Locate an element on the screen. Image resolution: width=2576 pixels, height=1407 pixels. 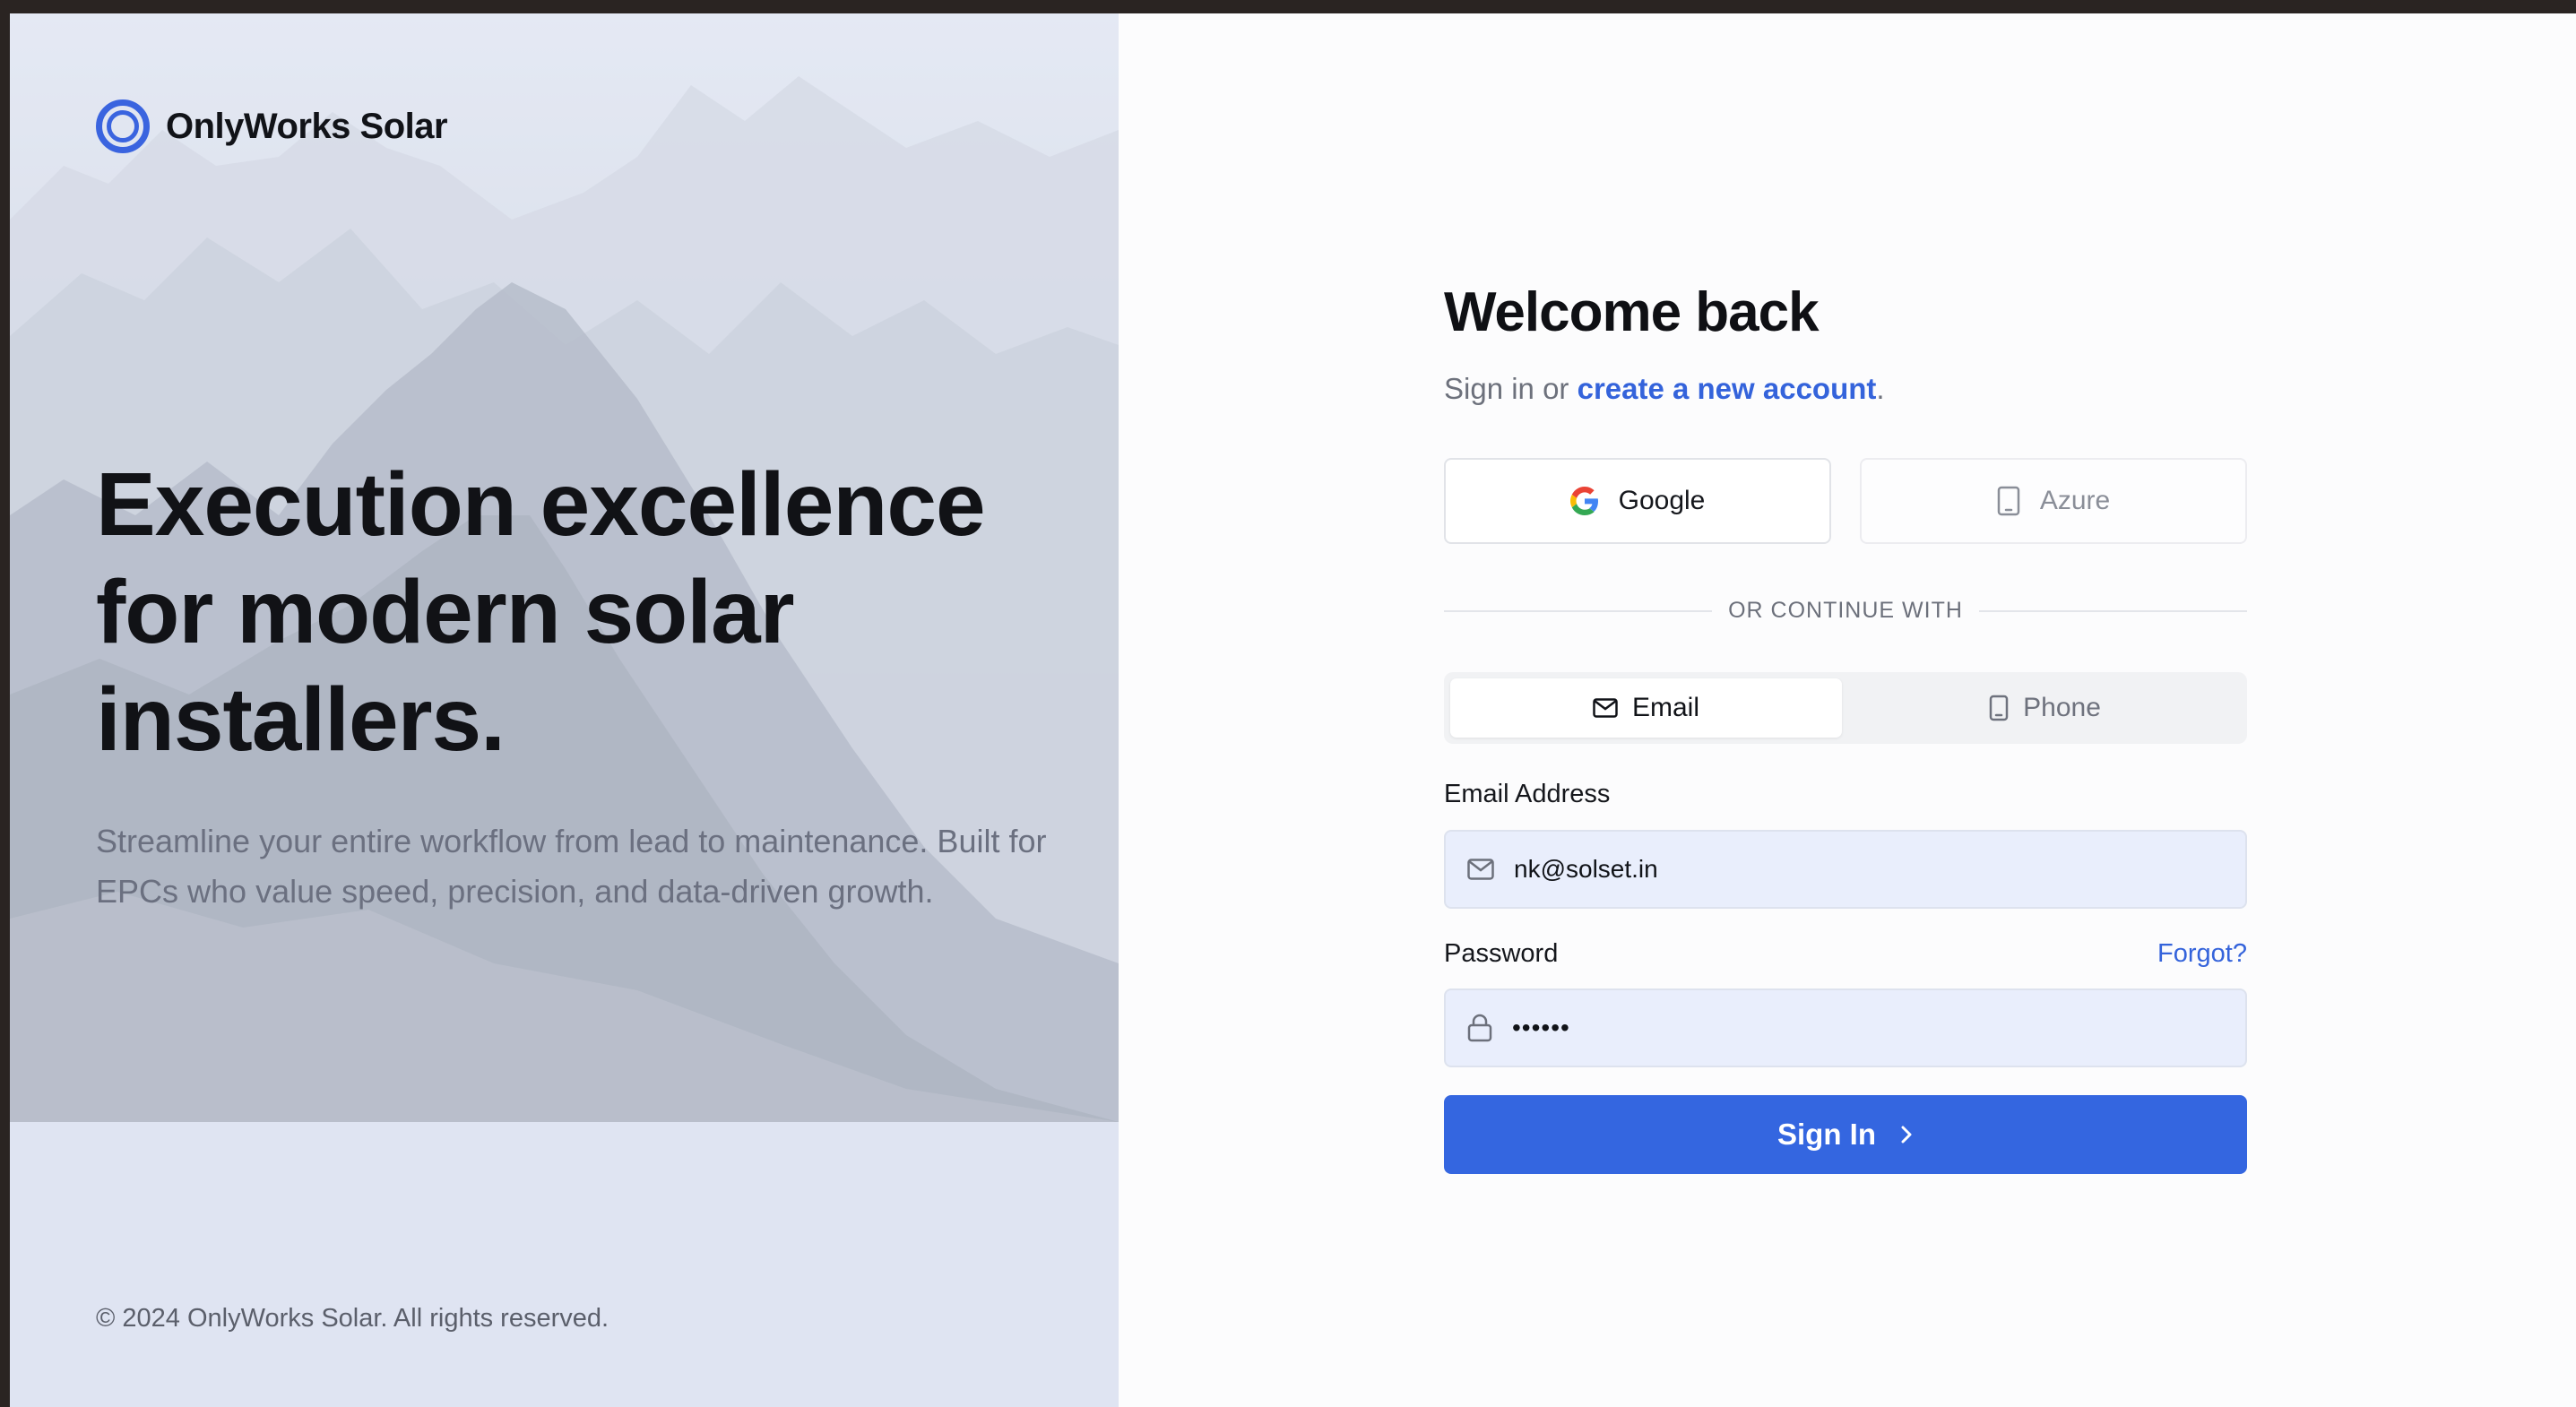
phone-device-icon is located at coordinates (2008, 501).